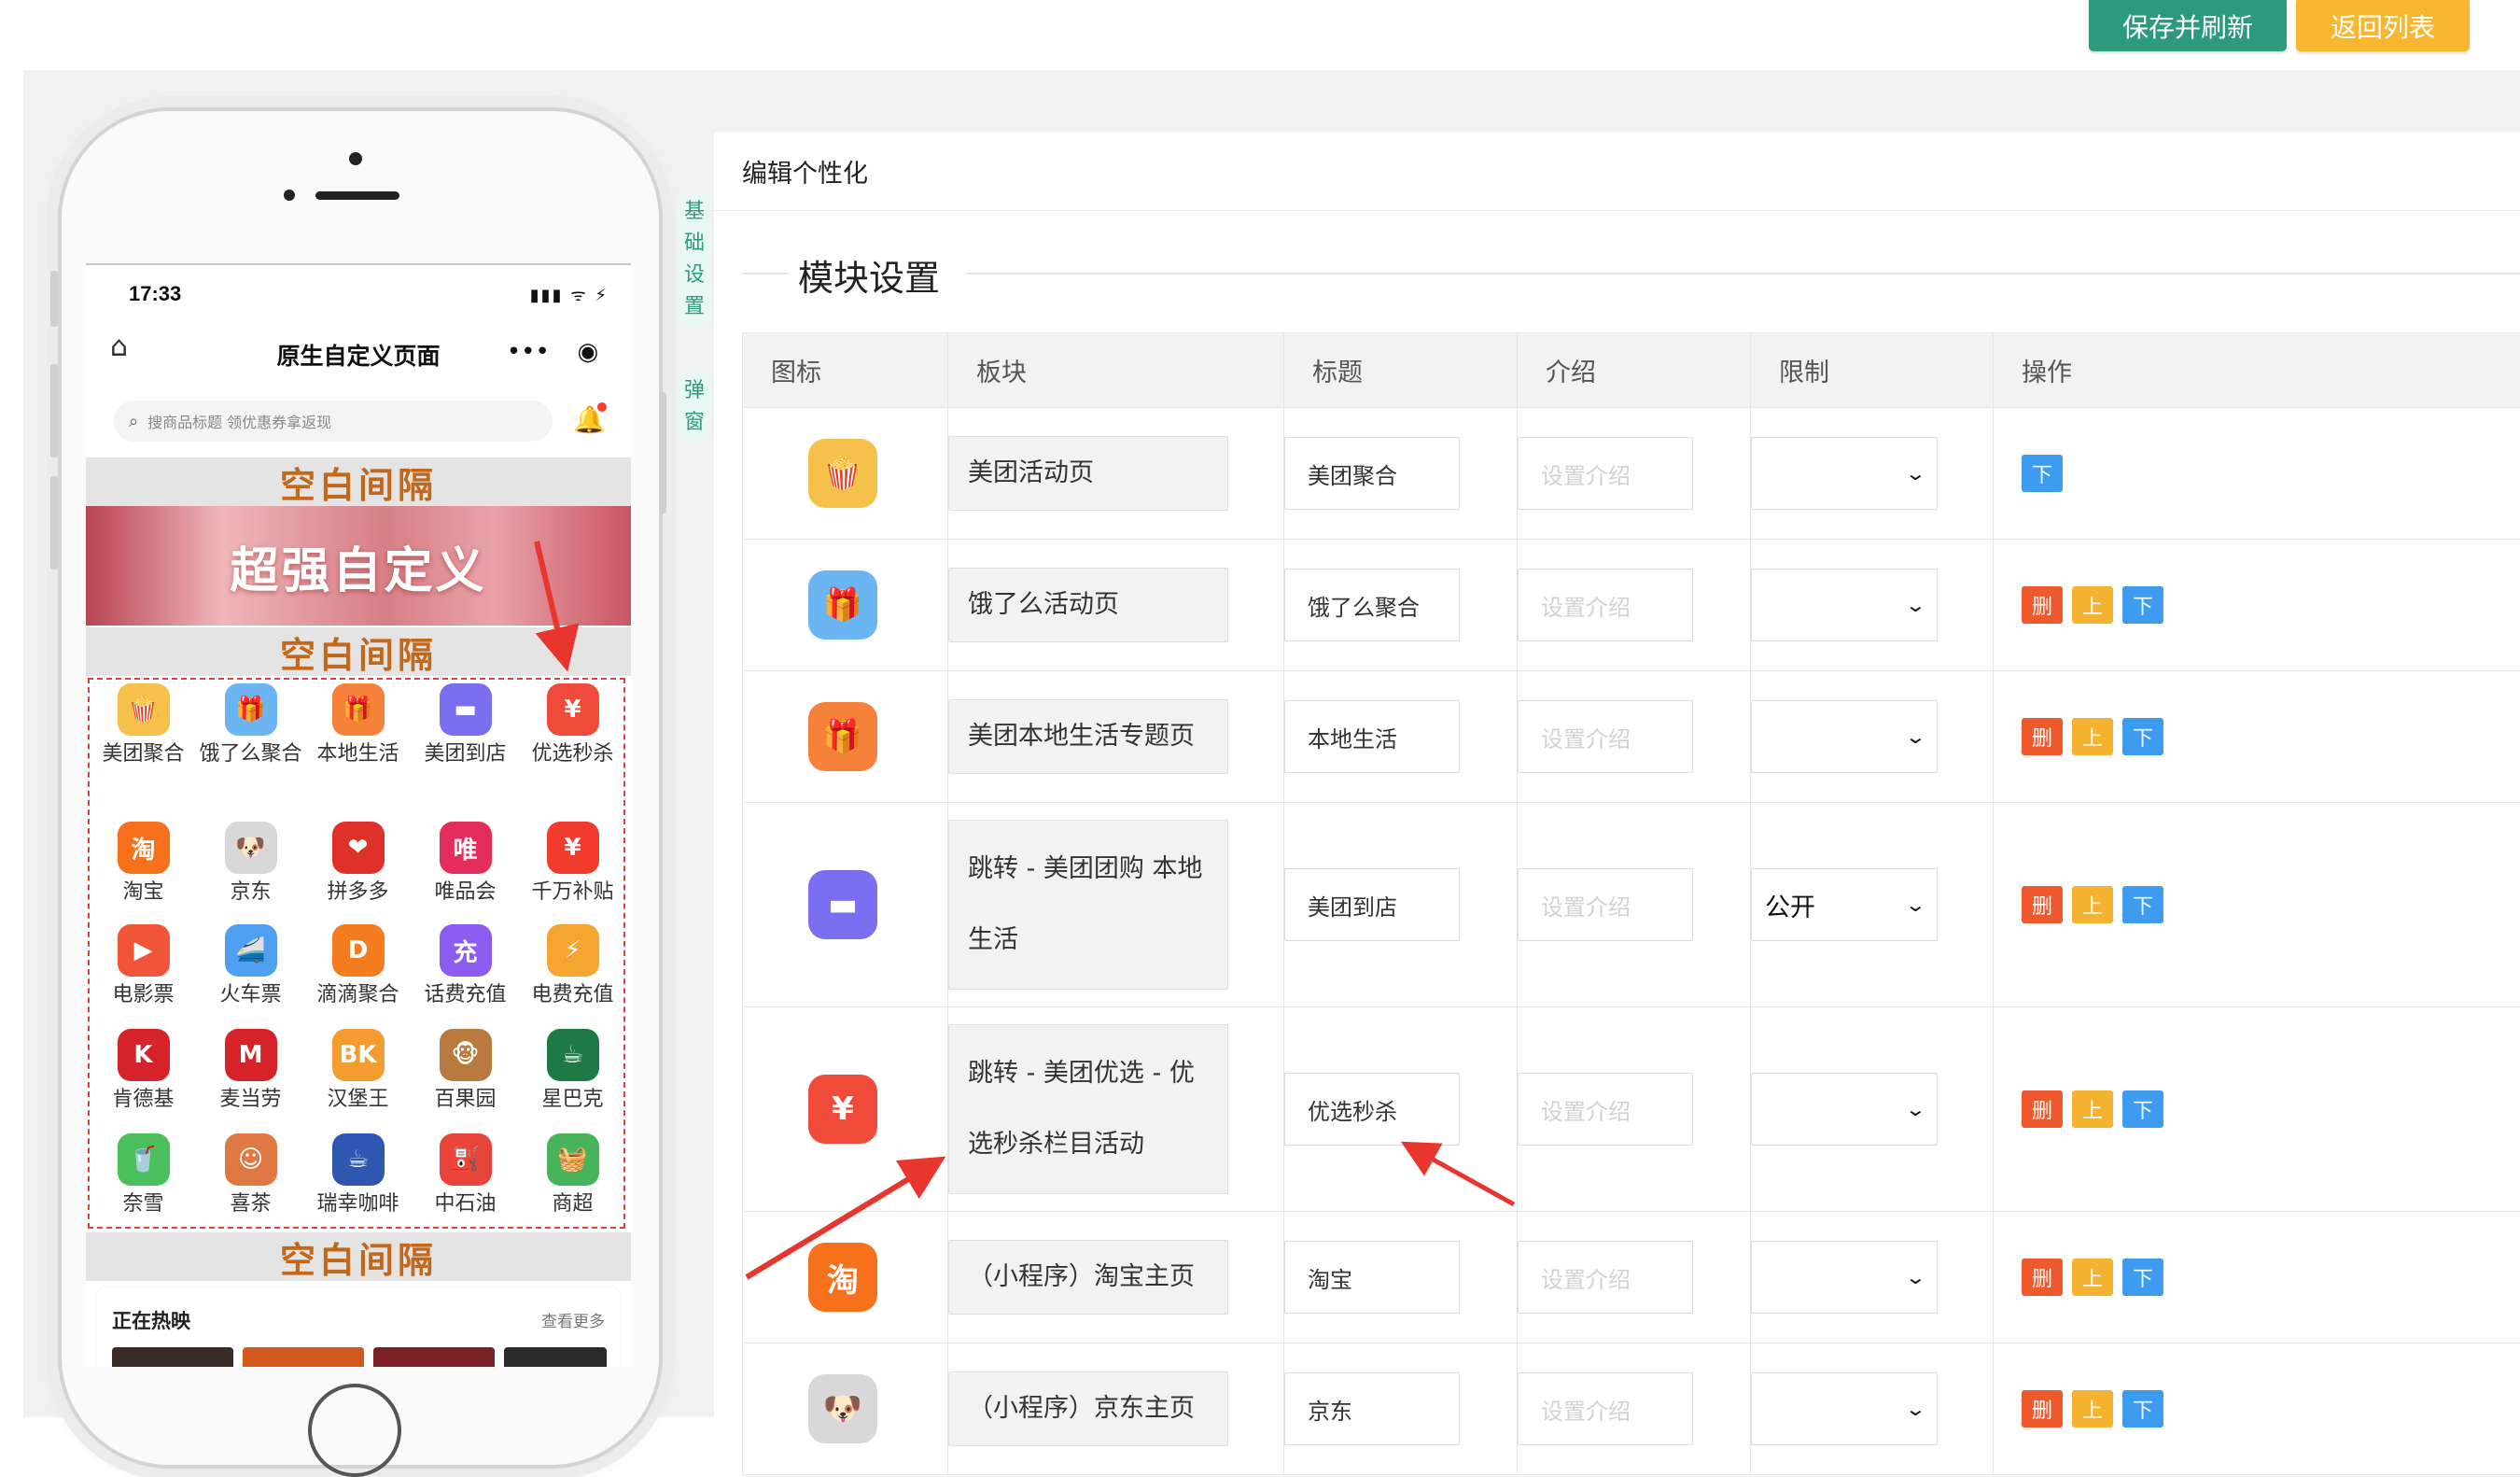  I want to click on tab-basic-settings: 基础设置, so click(694, 259).